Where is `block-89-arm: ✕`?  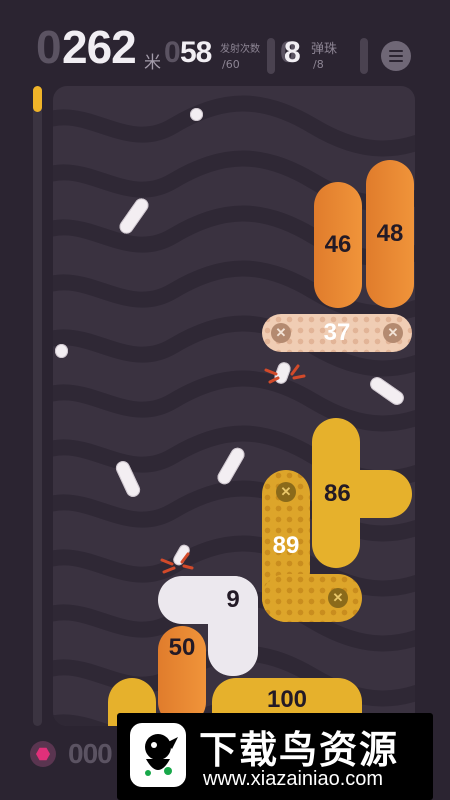 block-89-arm: ✕ is located at coordinates (312, 598).